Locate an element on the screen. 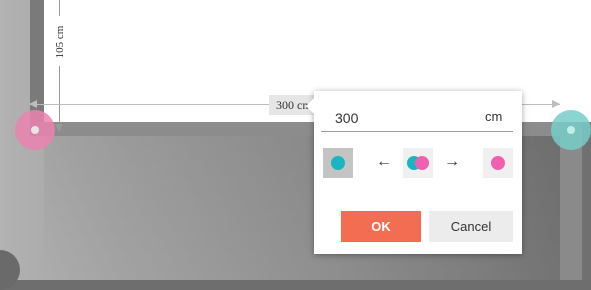 Image resolution: width=591 pixels, height=290 pixels. wall-start-handle is located at coordinates (35, 130).